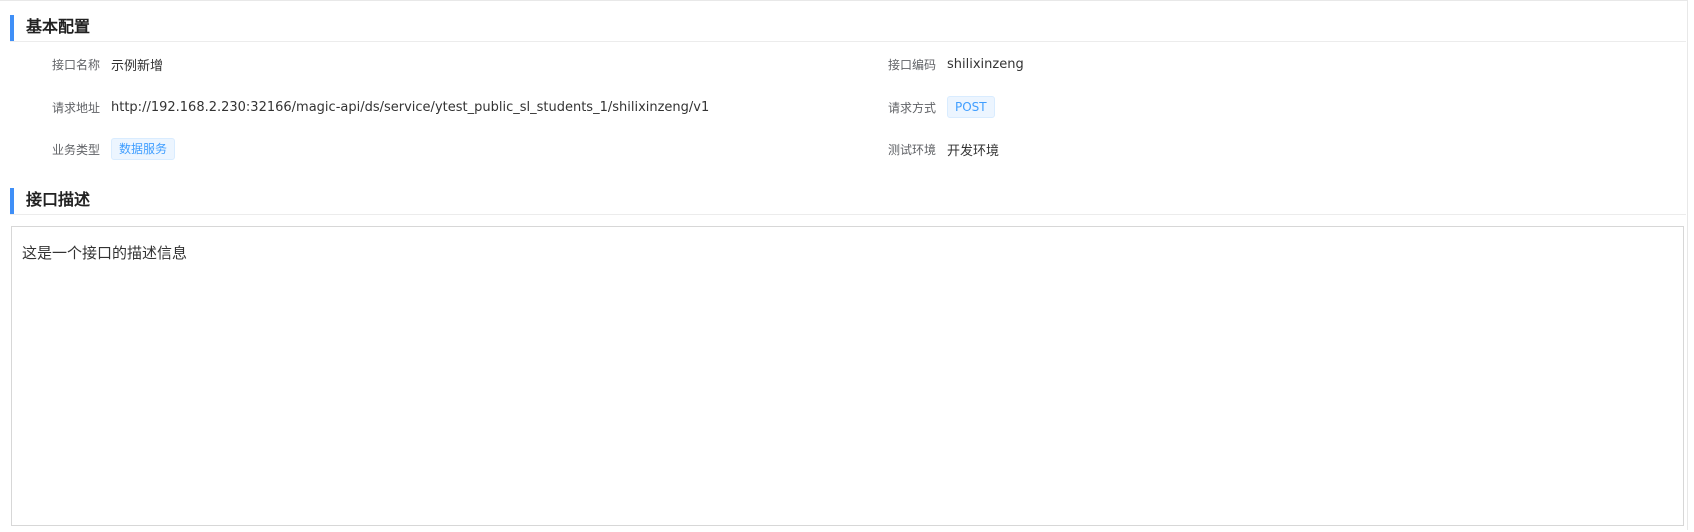 This screenshot has width=1694, height=532. Describe the element at coordinates (107, 149) in the screenshot. I see `field-business-type: 业务类型 数据服务` at that location.